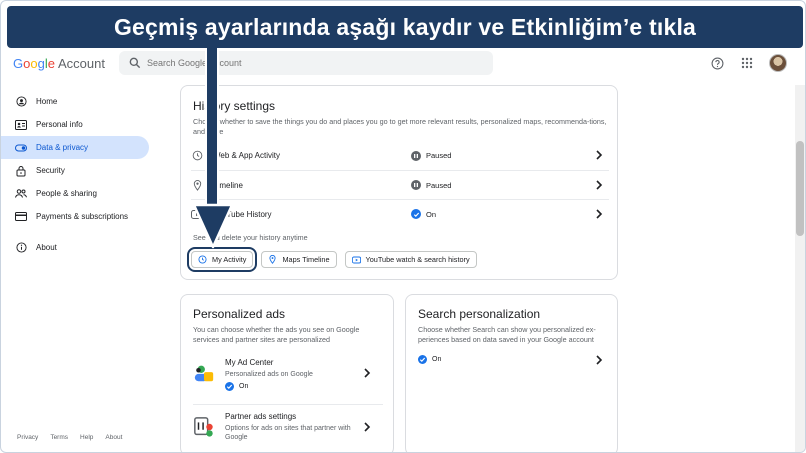 This screenshot has height=453, width=806. What do you see at coordinates (59, 124) in the screenshot?
I see `sidebar-item-label: Personal info` at bounding box center [59, 124].